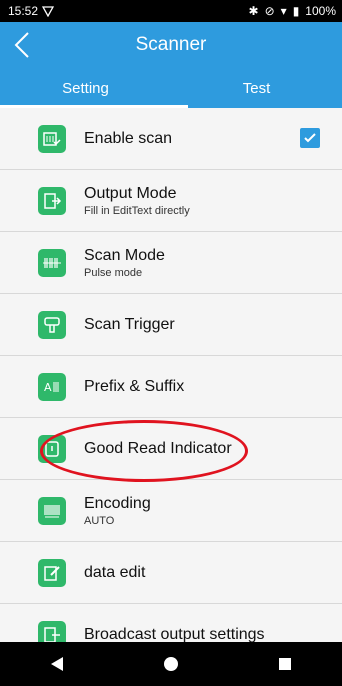 This screenshot has width=342, height=686. What do you see at coordinates (48, 387) in the screenshot?
I see `svg-text: A` at bounding box center [48, 387].